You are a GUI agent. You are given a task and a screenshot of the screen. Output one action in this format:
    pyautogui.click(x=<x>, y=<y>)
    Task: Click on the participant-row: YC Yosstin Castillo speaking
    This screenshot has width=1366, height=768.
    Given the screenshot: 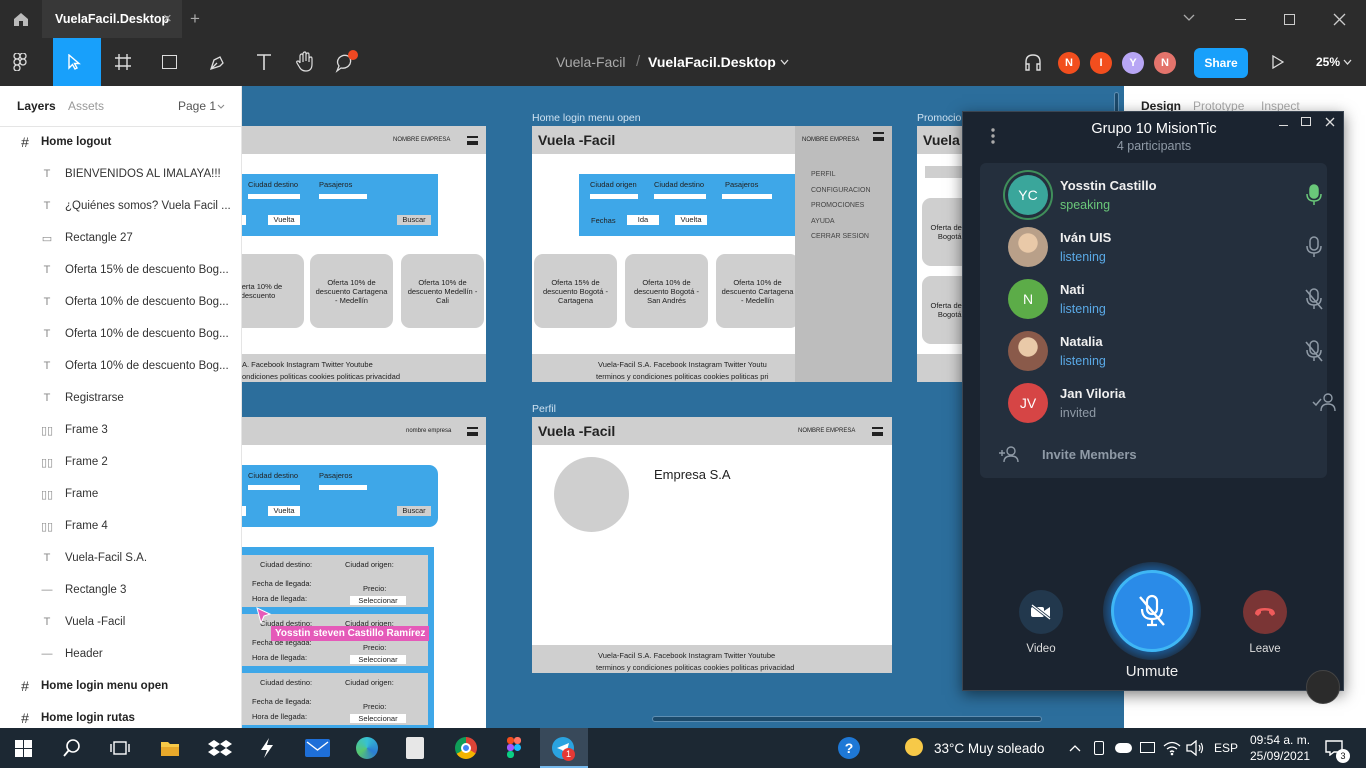 What is the action you would take?
    pyautogui.click(x=1171, y=193)
    